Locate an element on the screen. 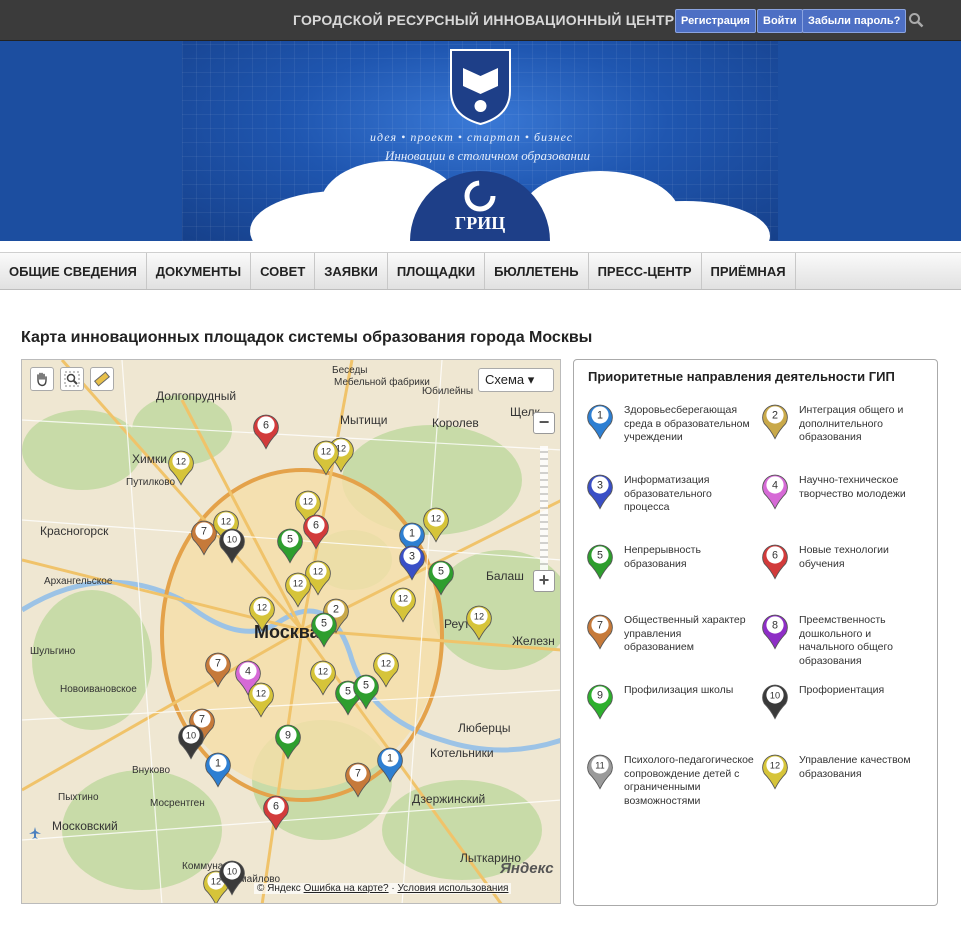 This screenshot has width=961, height=925. nav-item-reception: ПРИЁМНАЯ is located at coordinates (749, 271).